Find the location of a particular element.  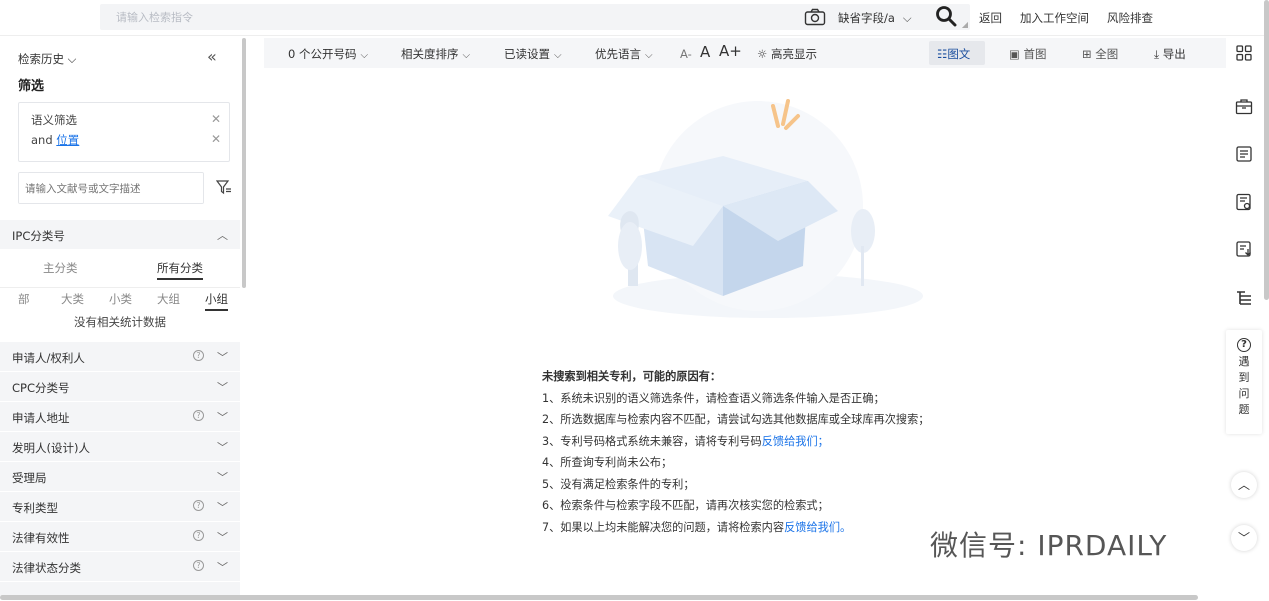

level-subclass: 小类 is located at coordinates (120, 299).